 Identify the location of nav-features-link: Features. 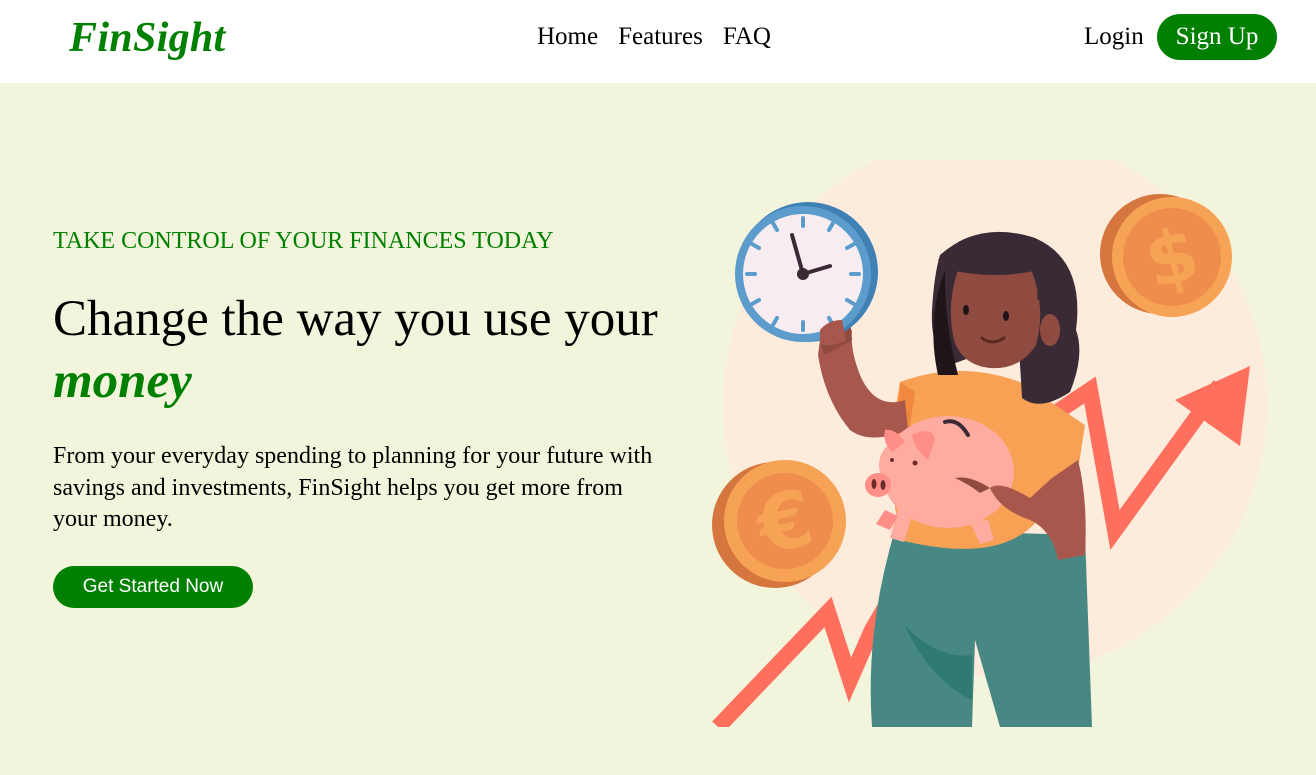
(660, 37).